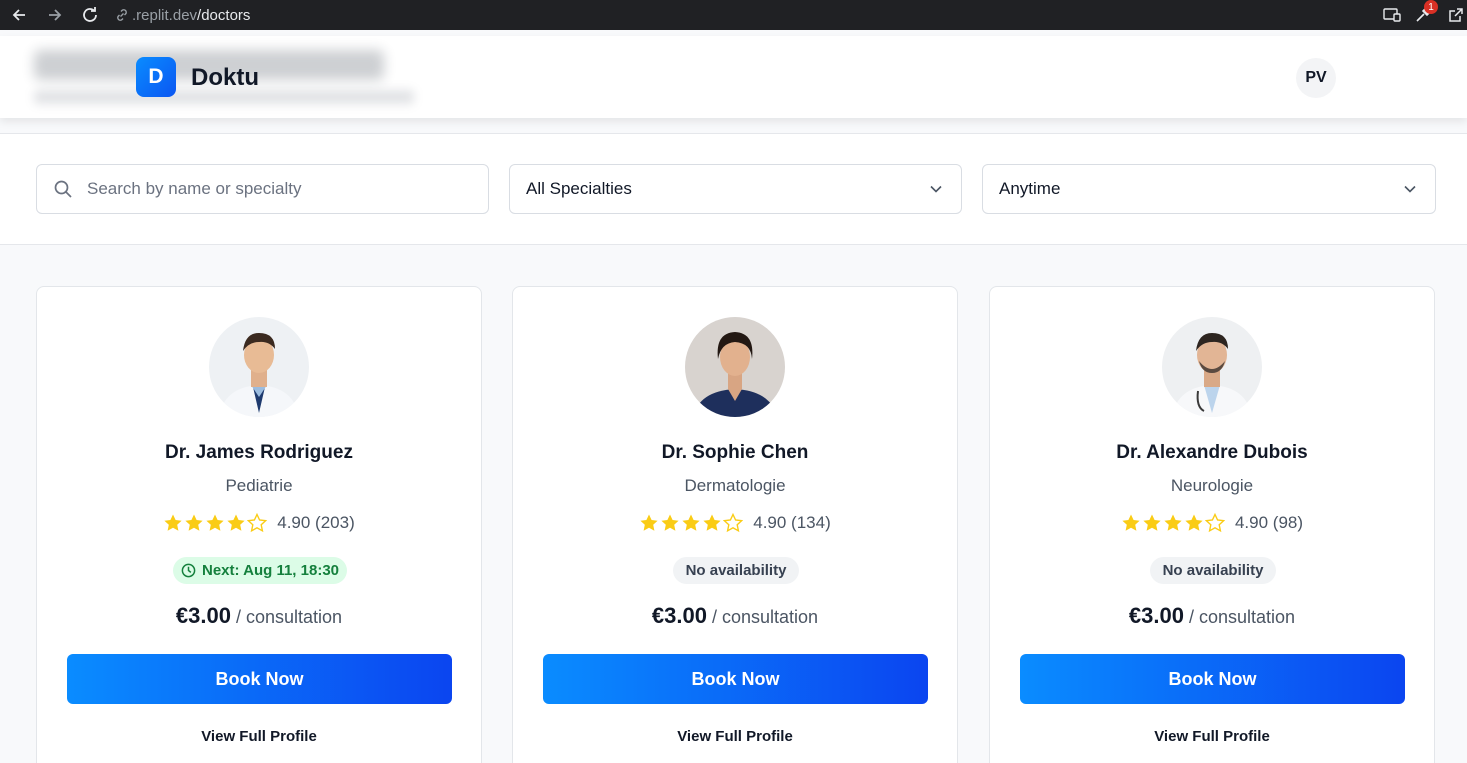 This screenshot has height=763, width=1467. Describe the element at coordinates (225, 78) in the screenshot. I see `brand-name: Doktu` at that location.